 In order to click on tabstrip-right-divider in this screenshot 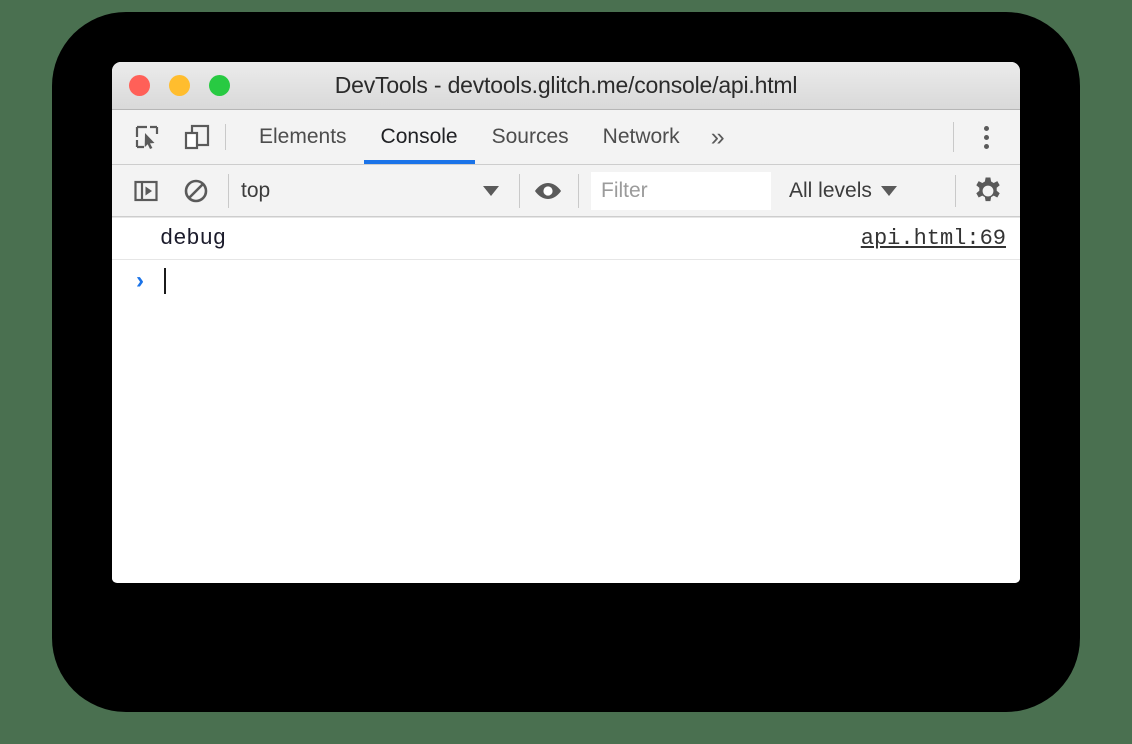, I will do `click(953, 137)`.